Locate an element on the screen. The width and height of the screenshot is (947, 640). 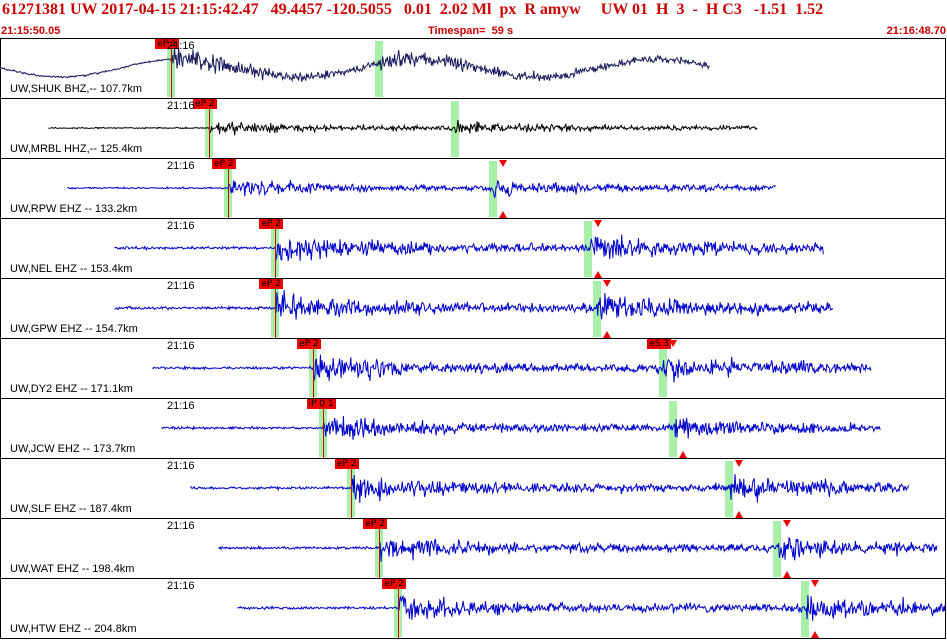
trace-panel: eP 2 21:16 UW,GPW EHZ -- 154.7km is located at coordinates (473, 308).